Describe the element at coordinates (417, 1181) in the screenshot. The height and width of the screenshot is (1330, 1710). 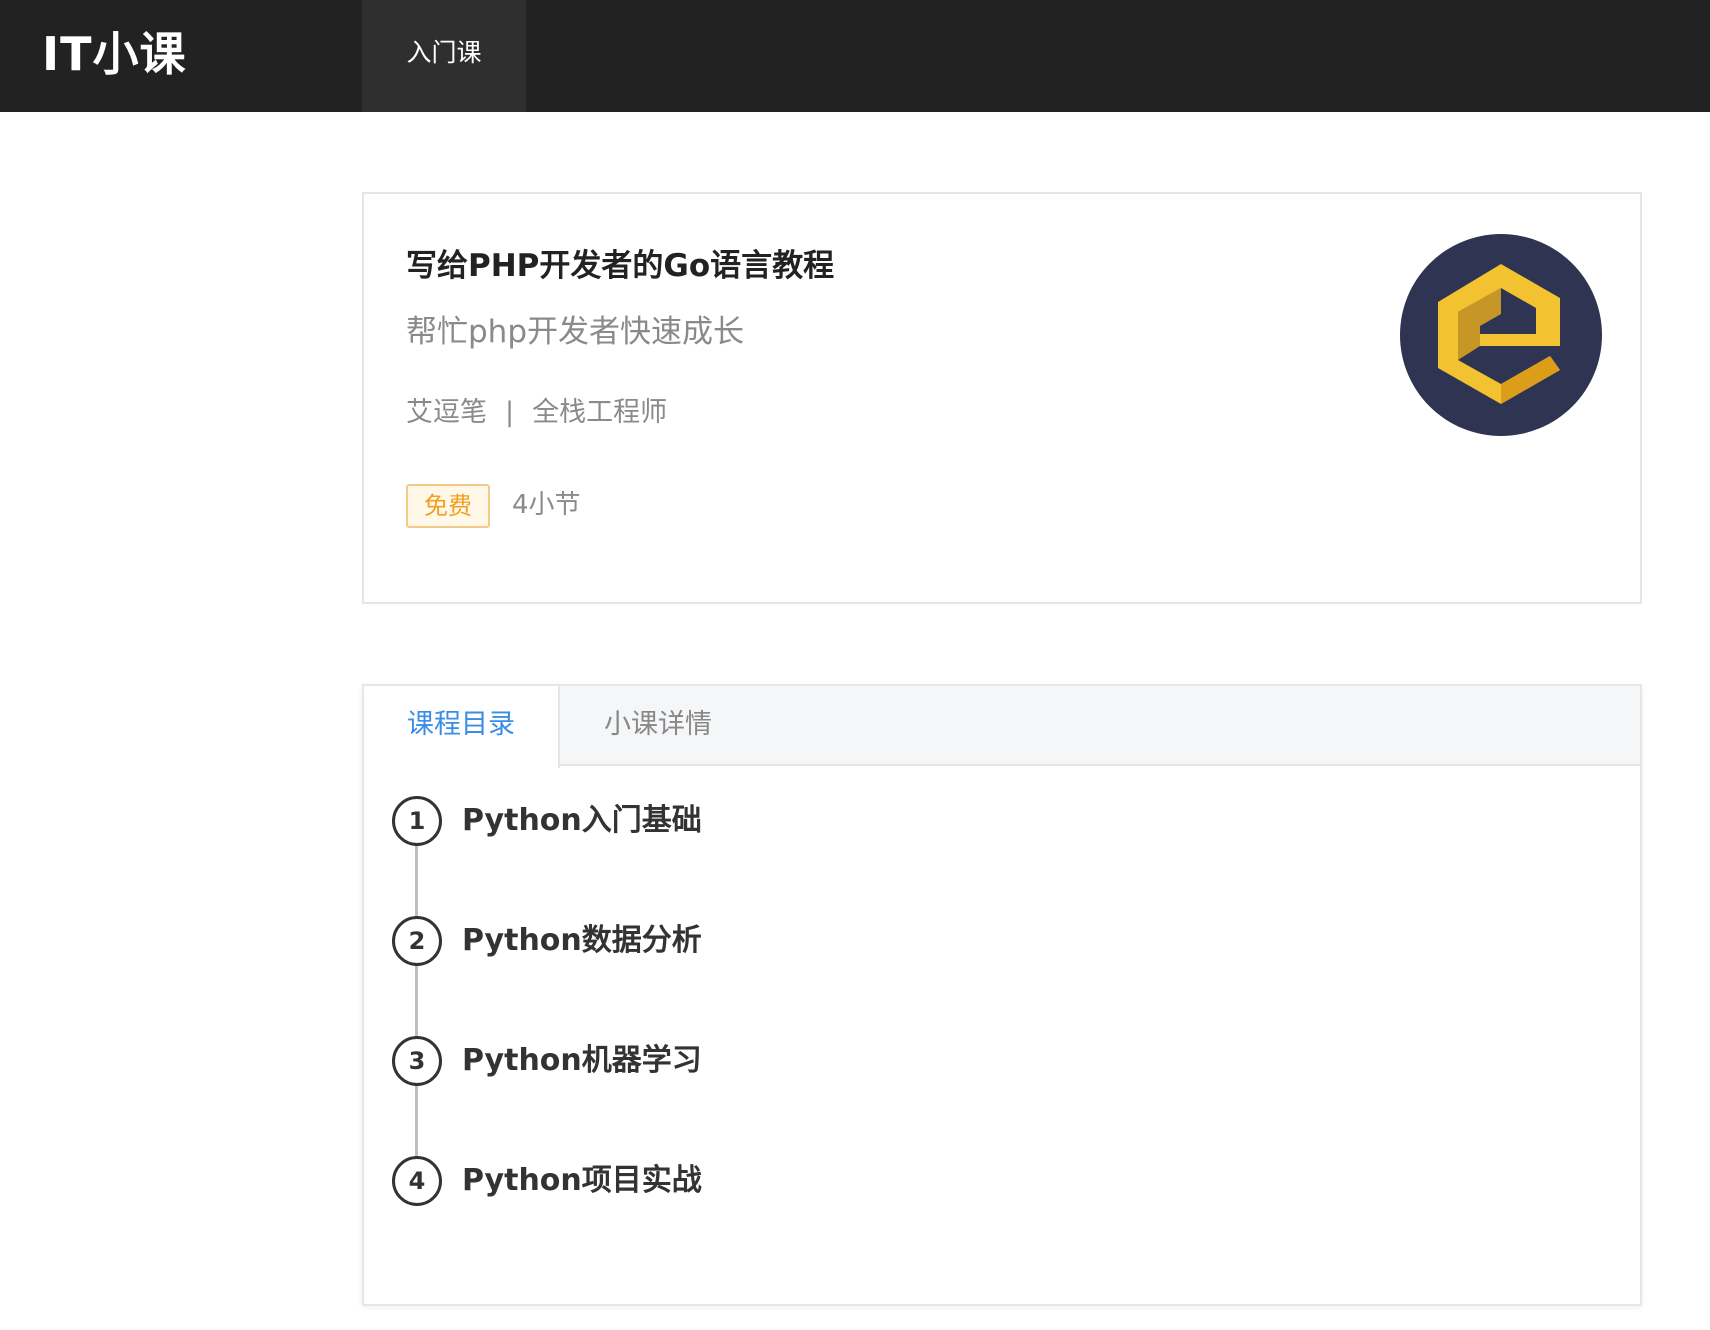
I see `chapter-number: 4` at that location.